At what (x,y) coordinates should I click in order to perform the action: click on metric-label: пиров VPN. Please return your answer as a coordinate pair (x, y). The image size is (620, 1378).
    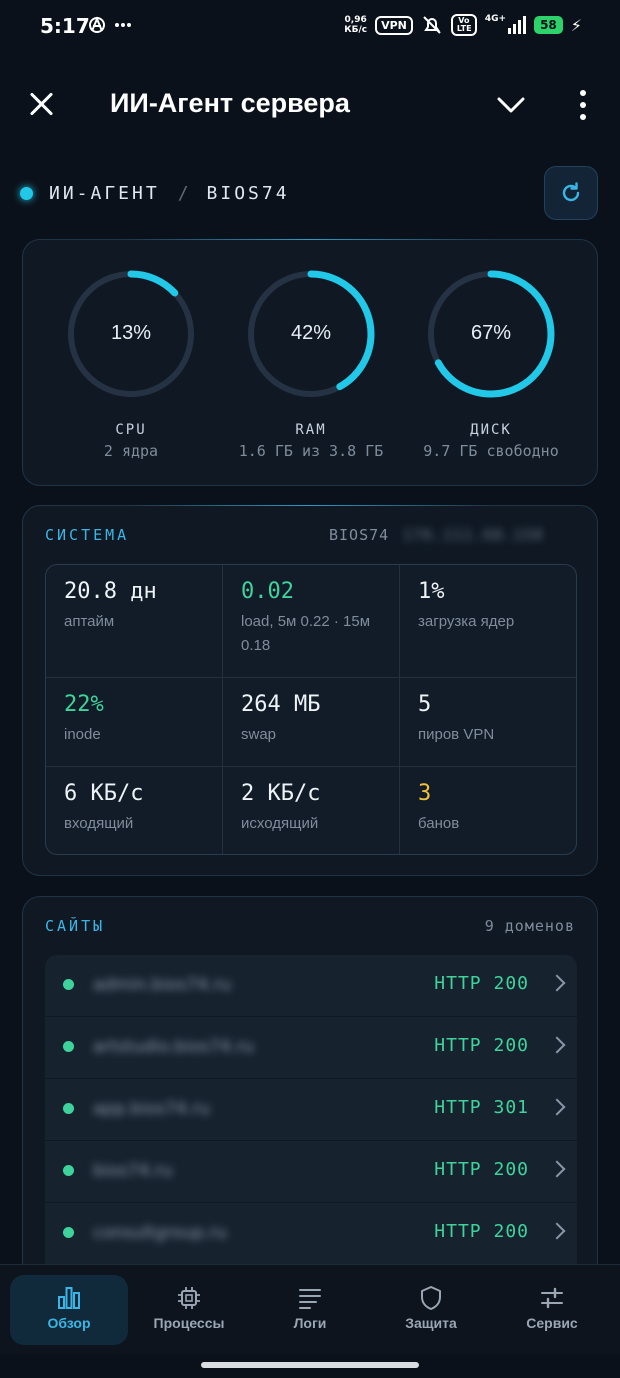
    Looking at the image, I should click on (456, 734).